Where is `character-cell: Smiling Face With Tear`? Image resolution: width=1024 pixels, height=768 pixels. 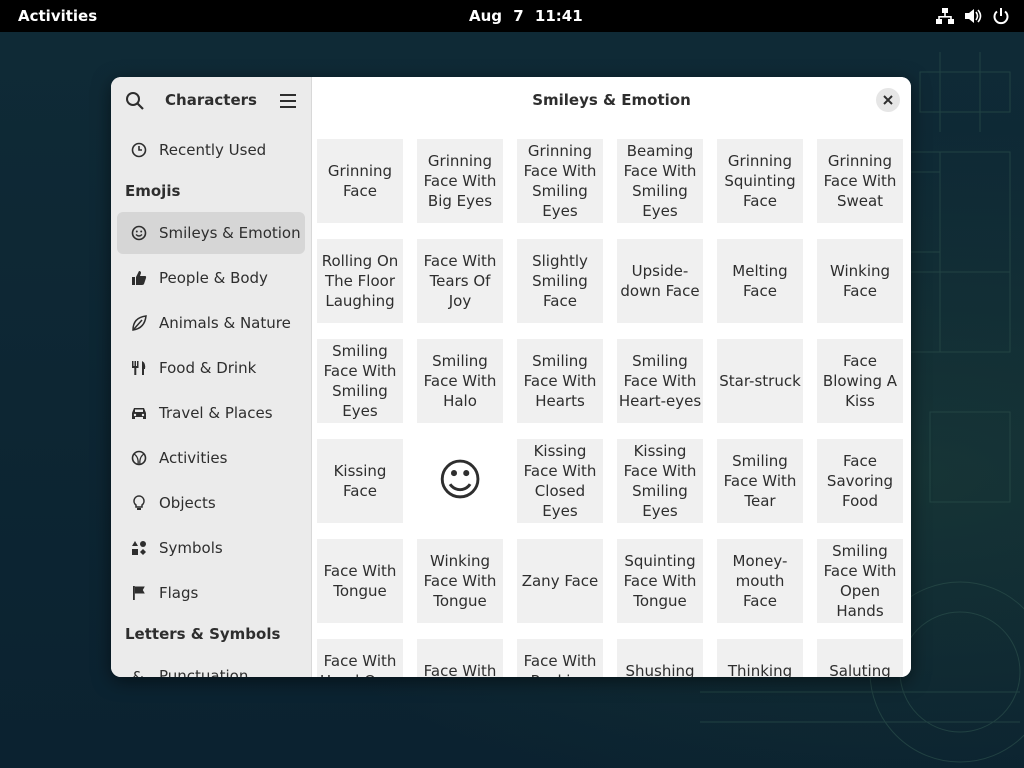
character-cell: Smiling Face With Tear is located at coordinates (760, 481).